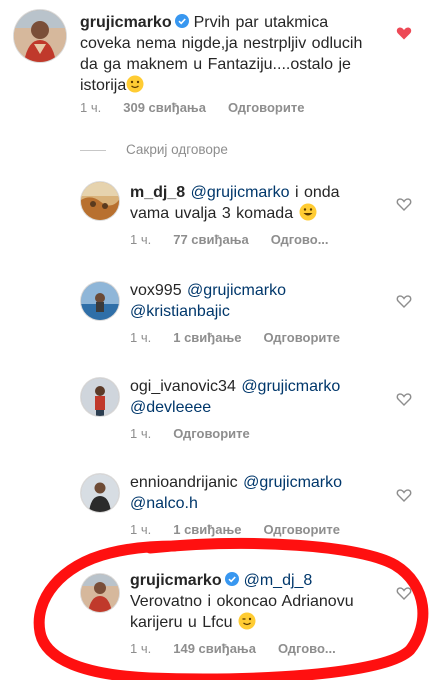 This screenshot has height=680, width=438. I want to click on divider-line, so click(93, 150).